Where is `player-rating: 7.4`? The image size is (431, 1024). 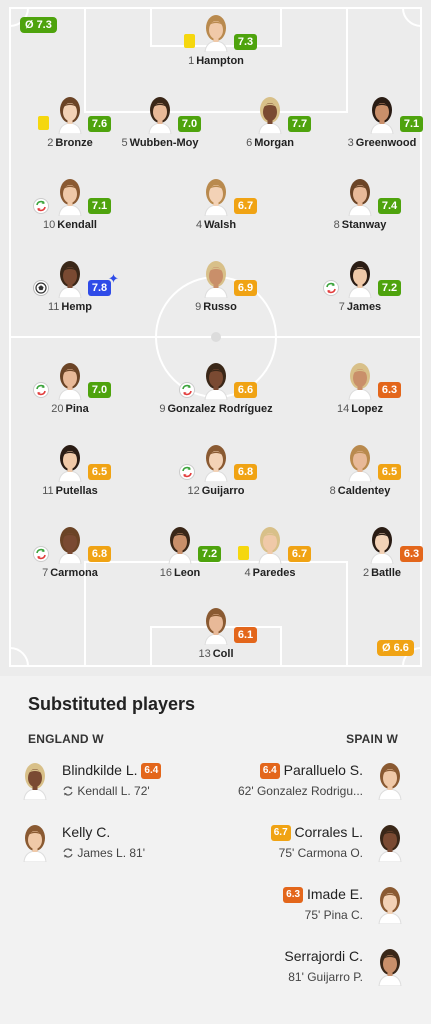
player-rating: 7.4 is located at coordinates (389, 206).